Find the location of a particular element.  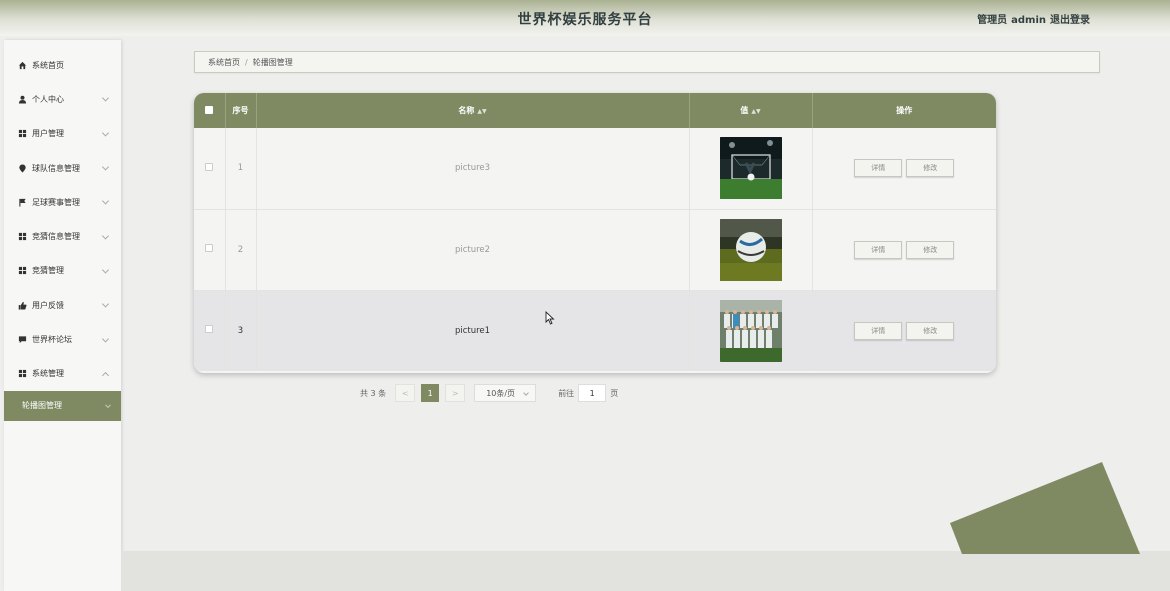

goto-page-input is located at coordinates (592, 393).